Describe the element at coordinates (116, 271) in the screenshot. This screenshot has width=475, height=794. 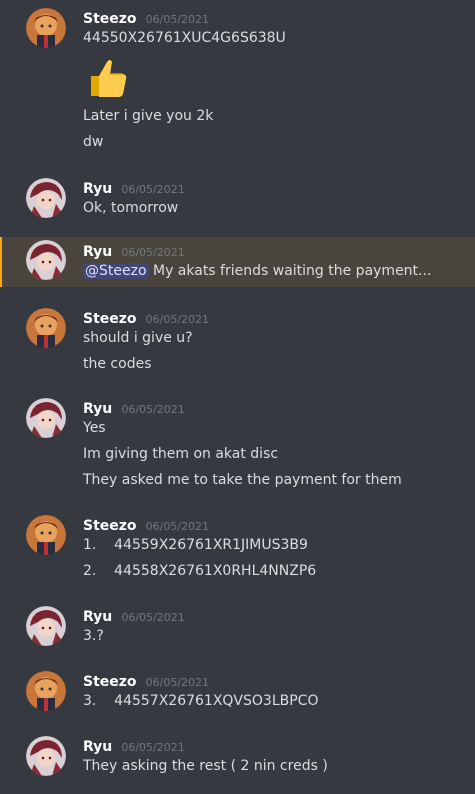
I see `user-mention: @Steezo` at that location.